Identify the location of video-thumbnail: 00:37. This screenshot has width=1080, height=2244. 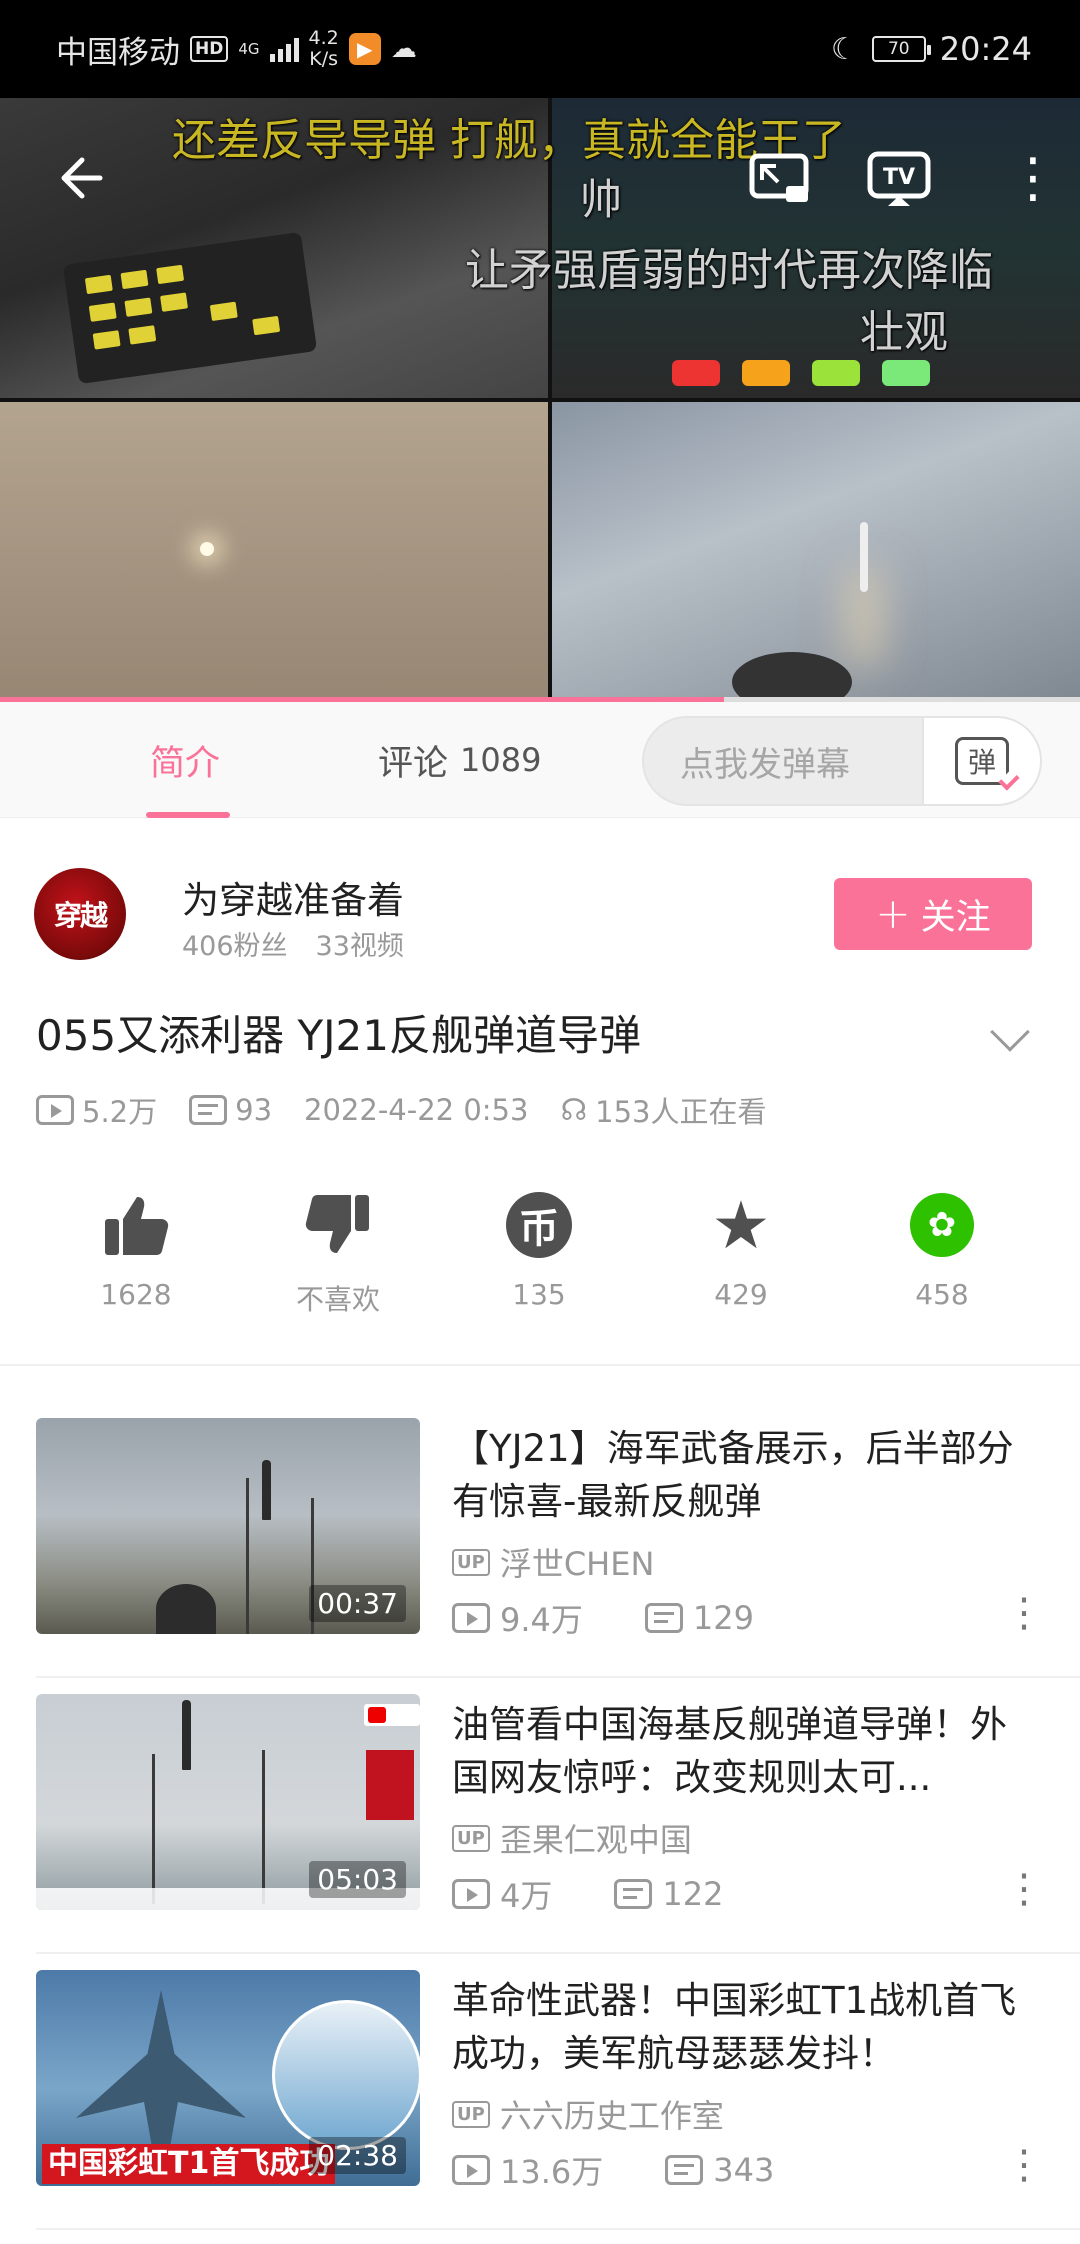
(228, 1526).